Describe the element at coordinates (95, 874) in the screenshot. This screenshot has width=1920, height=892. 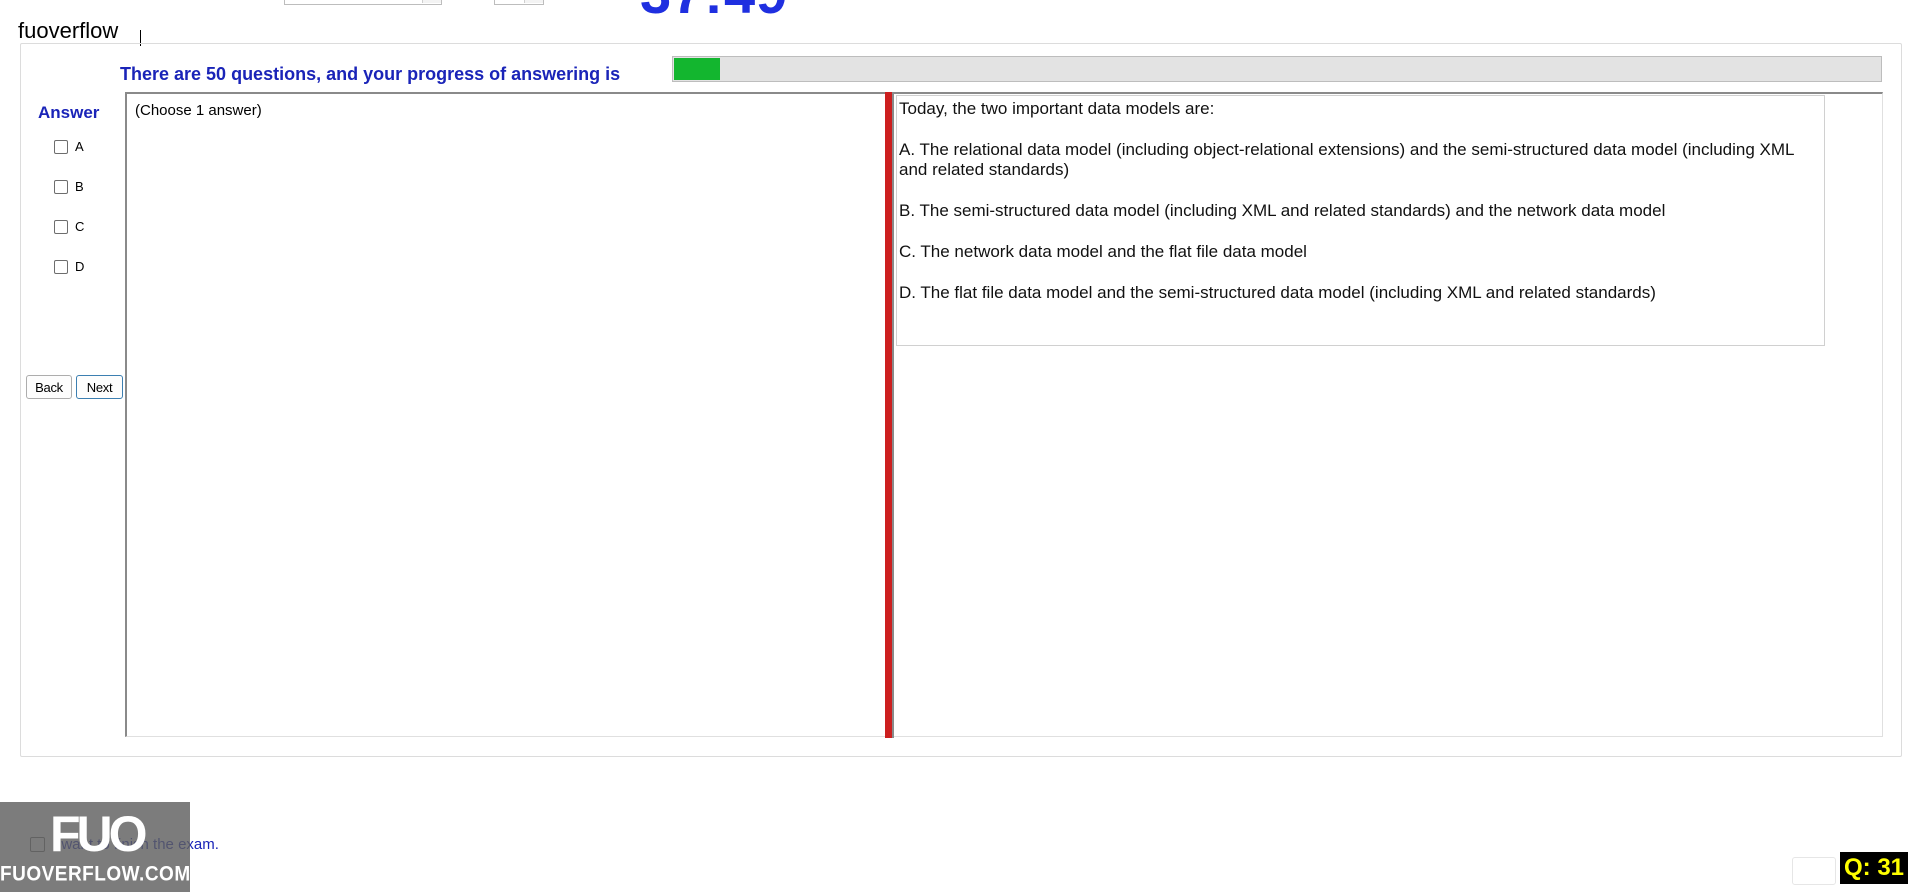
I see `watermark-text: FUOVERFLOW.COM` at that location.